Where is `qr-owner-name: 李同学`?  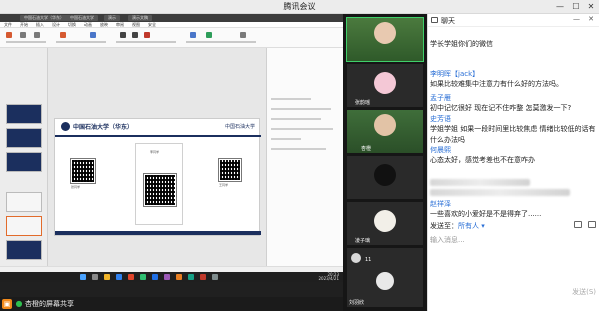
qr-owner-name: 李同学 is located at coordinates (155, 152).